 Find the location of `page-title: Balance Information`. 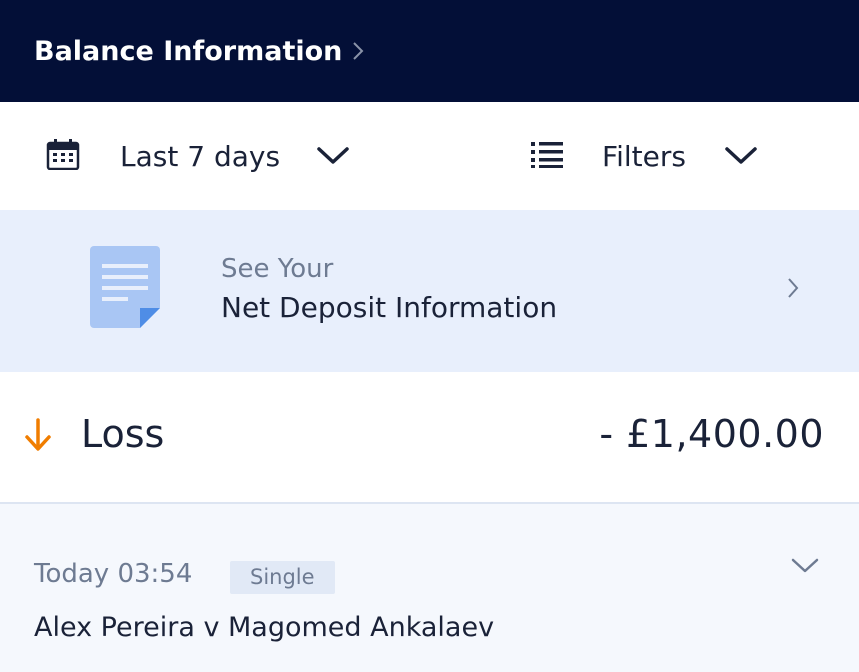

page-title: Balance Information is located at coordinates (188, 51).